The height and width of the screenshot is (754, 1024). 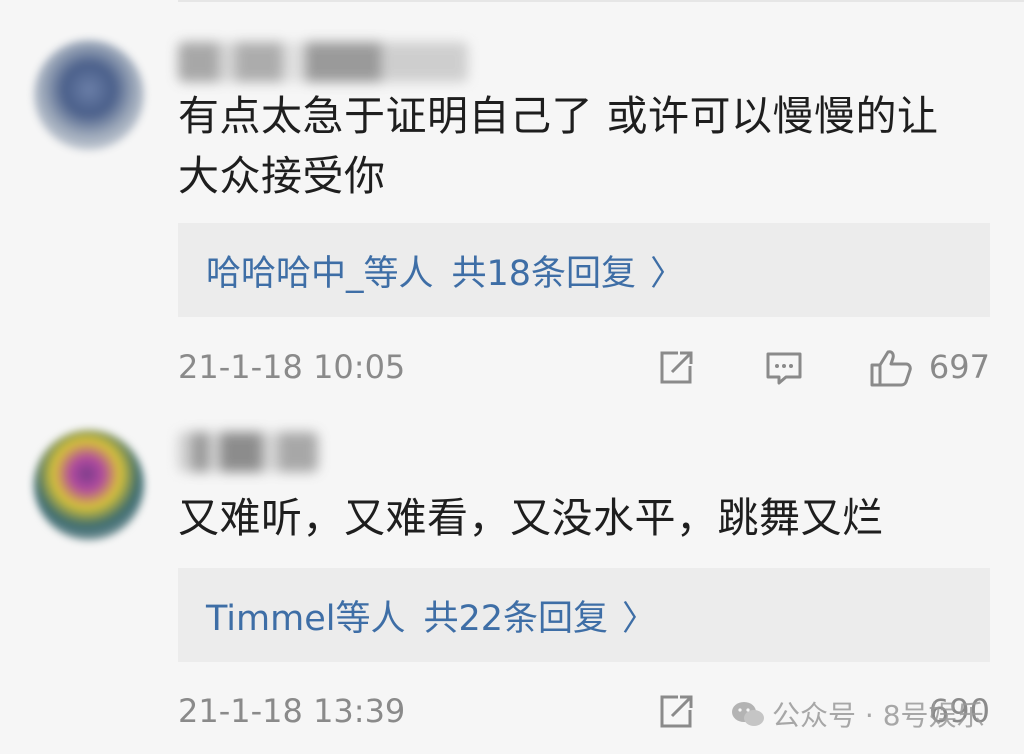 What do you see at coordinates (292, 367) in the screenshot?
I see `timestamp: 21-1-18 10:05` at bounding box center [292, 367].